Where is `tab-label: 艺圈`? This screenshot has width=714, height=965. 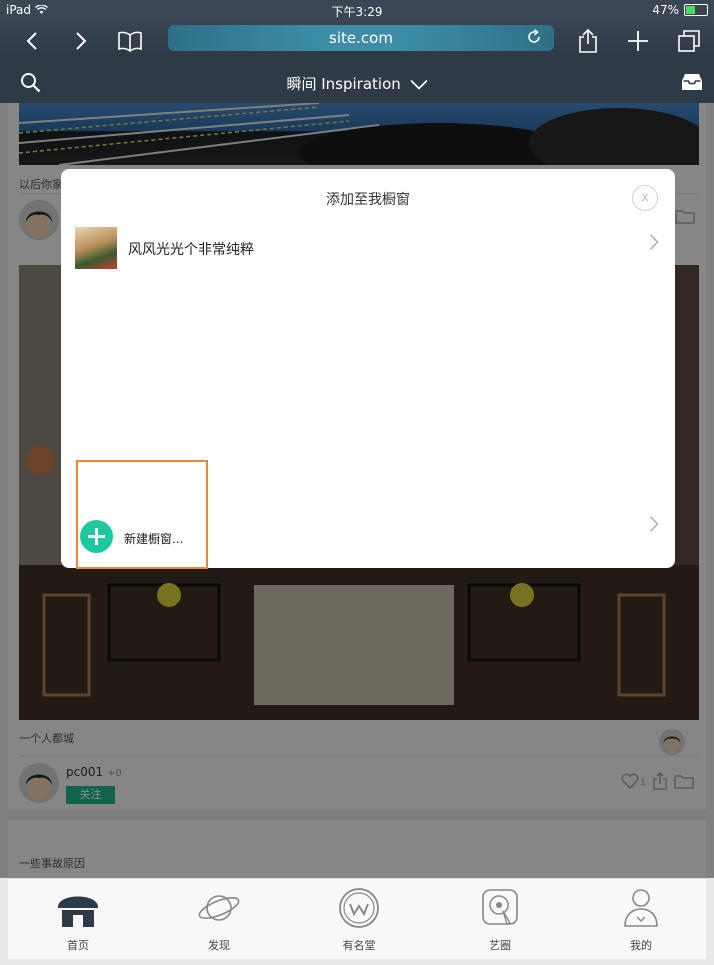
tab-label: 艺圈 is located at coordinates (500, 945).